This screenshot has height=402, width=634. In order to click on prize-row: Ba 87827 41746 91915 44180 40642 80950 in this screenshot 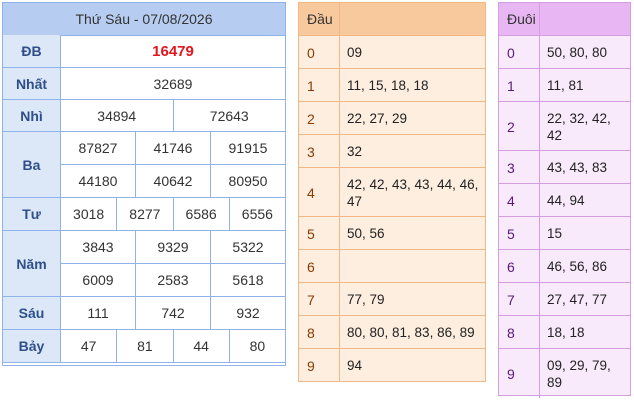, I will do `click(144, 165)`.